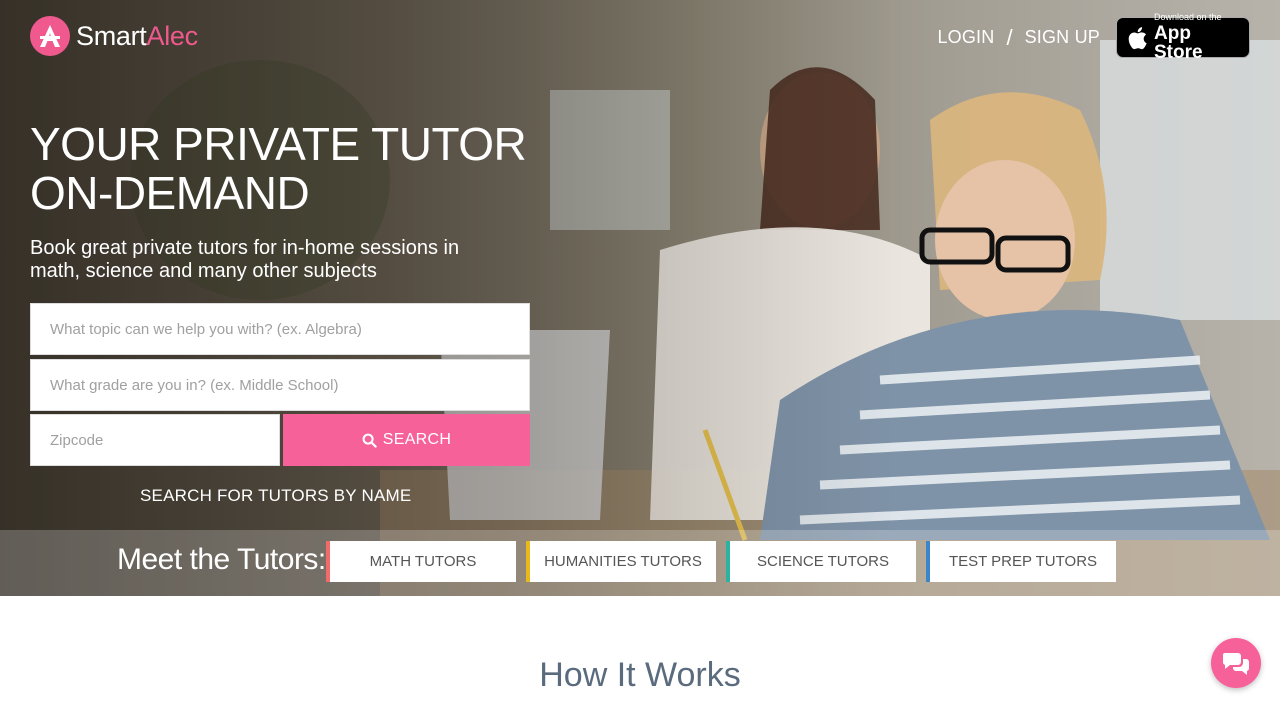 This screenshot has height=711, width=1280. Describe the element at coordinates (1178, 43) in the screenshot. I see `appstore-big-text: App Store` at that location.